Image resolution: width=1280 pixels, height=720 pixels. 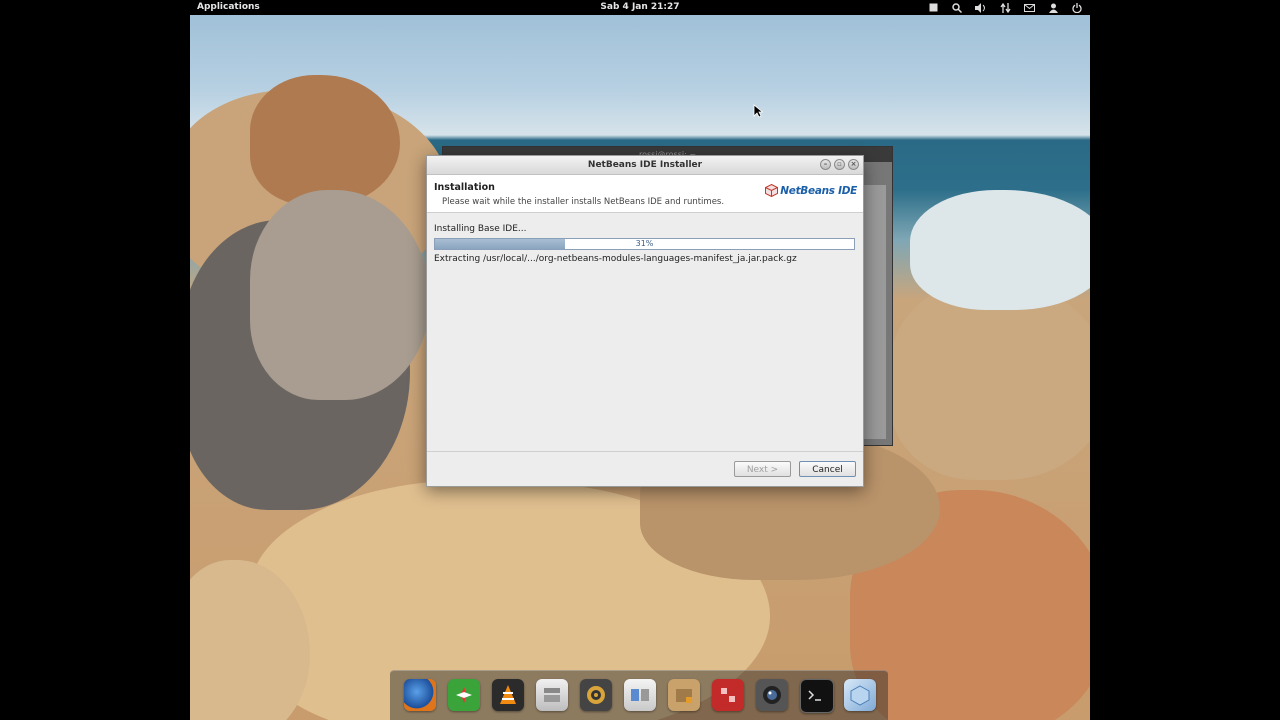 I want to click on dock, so click(x=639, y=695).